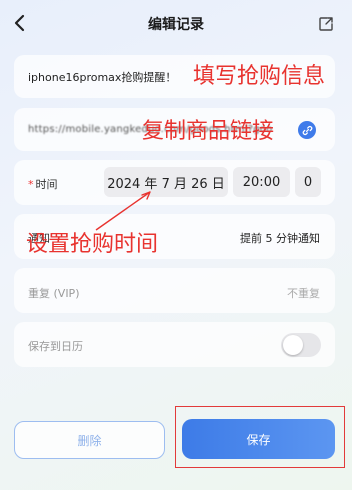 The width and height of the screenshot is (352, 490). I want to click on paste-link-button, so click(307, 130).